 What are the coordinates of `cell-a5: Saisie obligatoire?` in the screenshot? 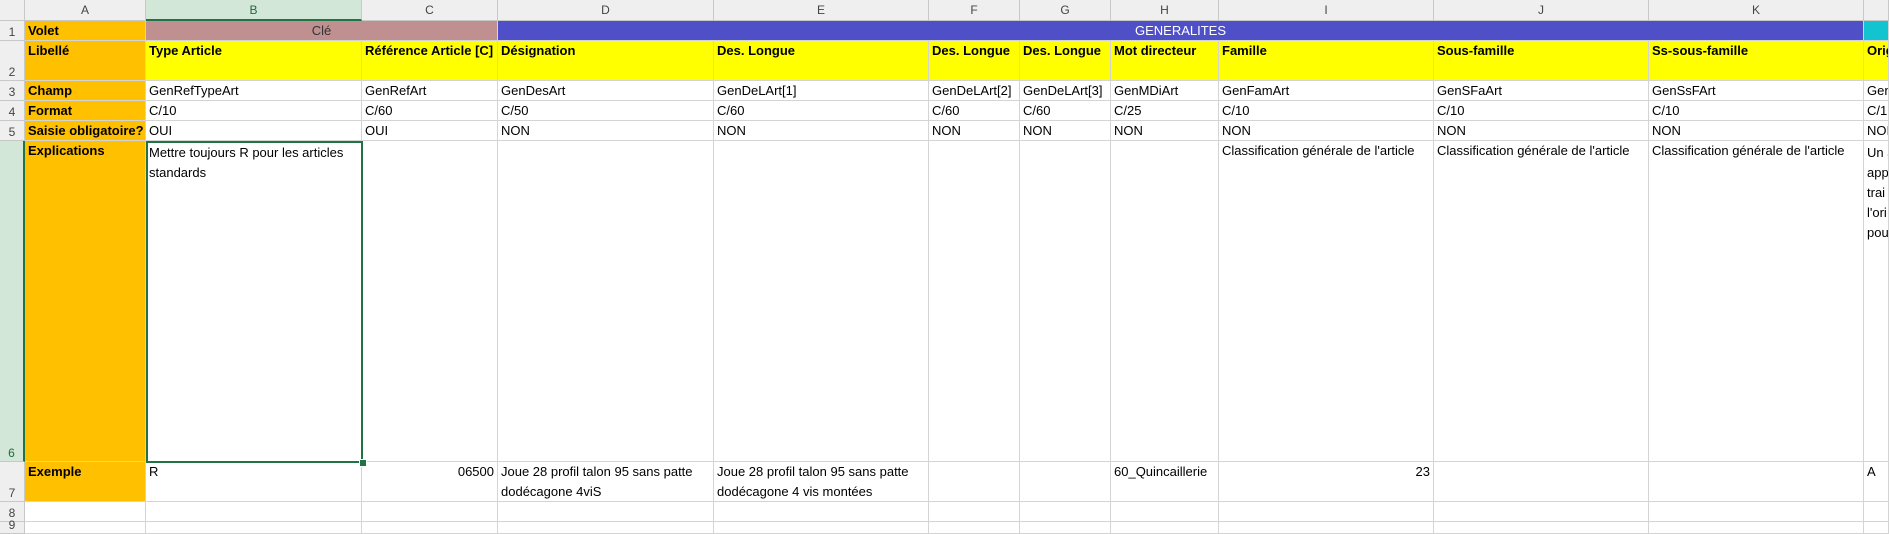 It's located at (85, 131).